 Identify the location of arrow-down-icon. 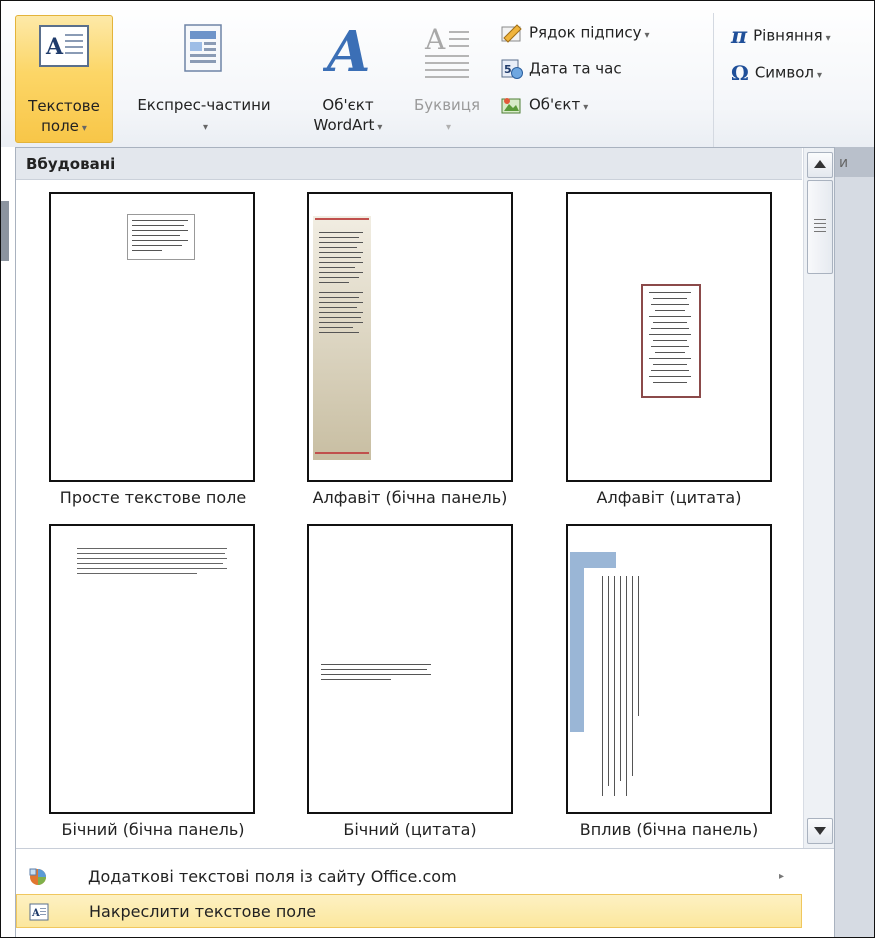
(820, 831).